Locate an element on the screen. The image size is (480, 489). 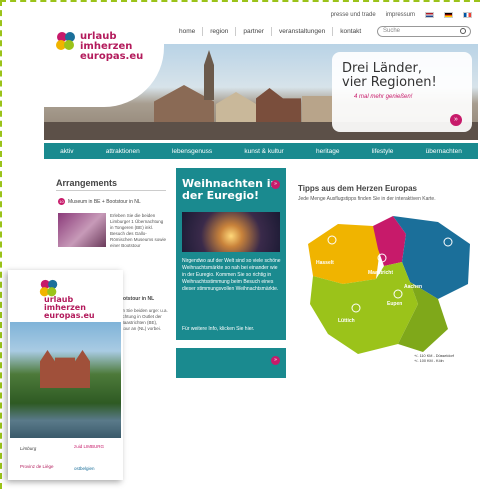
impressum-link: impressum is located at coordinates (400, 15).